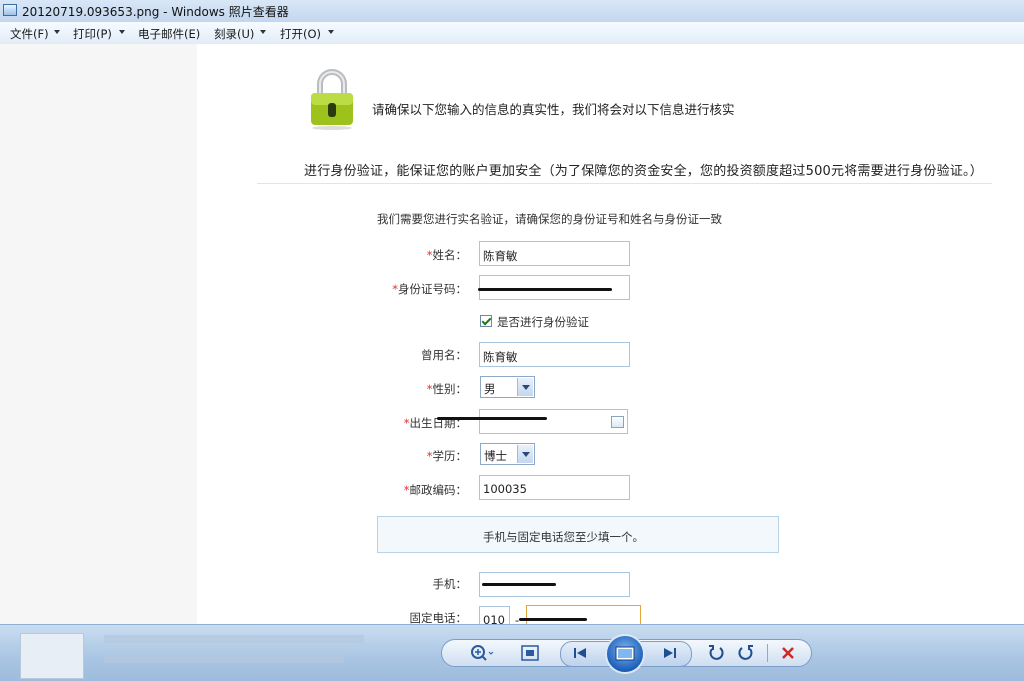  Describe the element at coordinates (669, 653) in the screenshot. I see `next-icon` at that location.